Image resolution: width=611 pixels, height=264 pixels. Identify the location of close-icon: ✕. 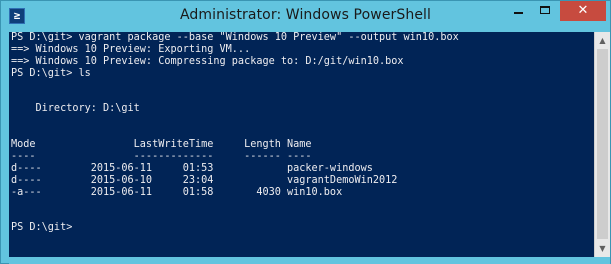
(583, 10).